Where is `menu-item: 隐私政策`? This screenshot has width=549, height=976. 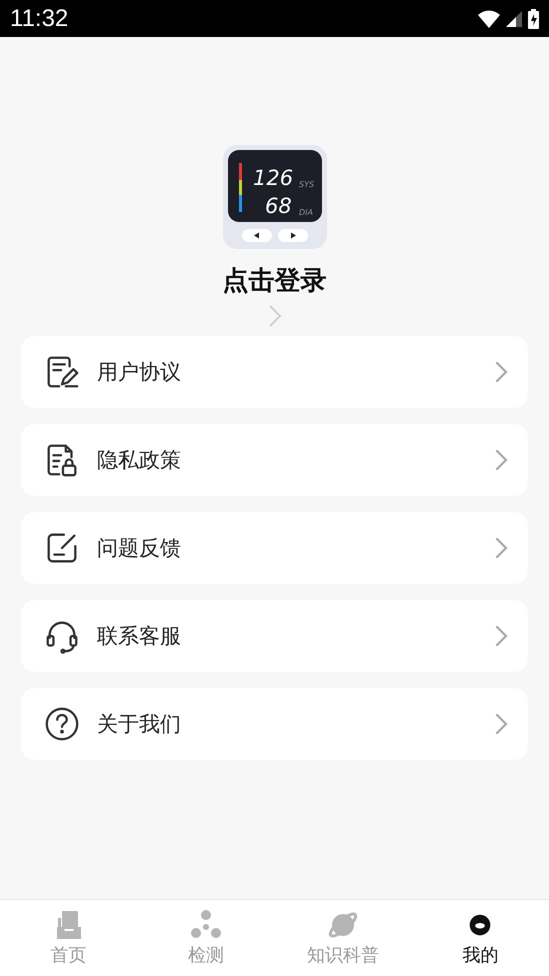 menu-item: 隐私政策 is located at coordinates (274, 460).